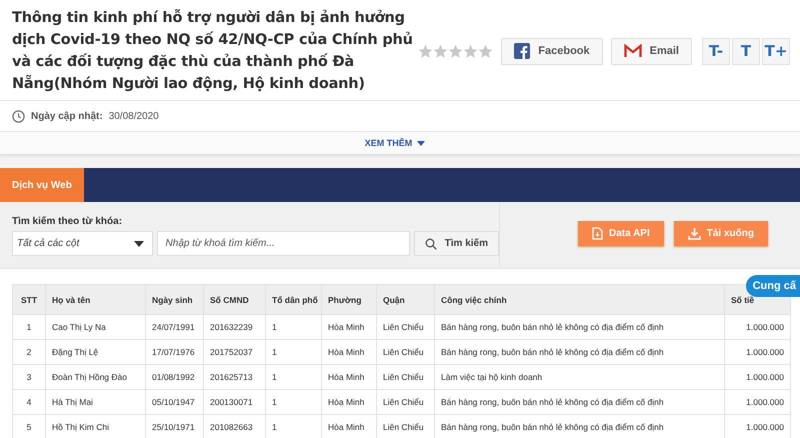 The height and width of the screenshot is (438, 800). I want to click on updated-date: 30/08/2020, so click(133, 116).